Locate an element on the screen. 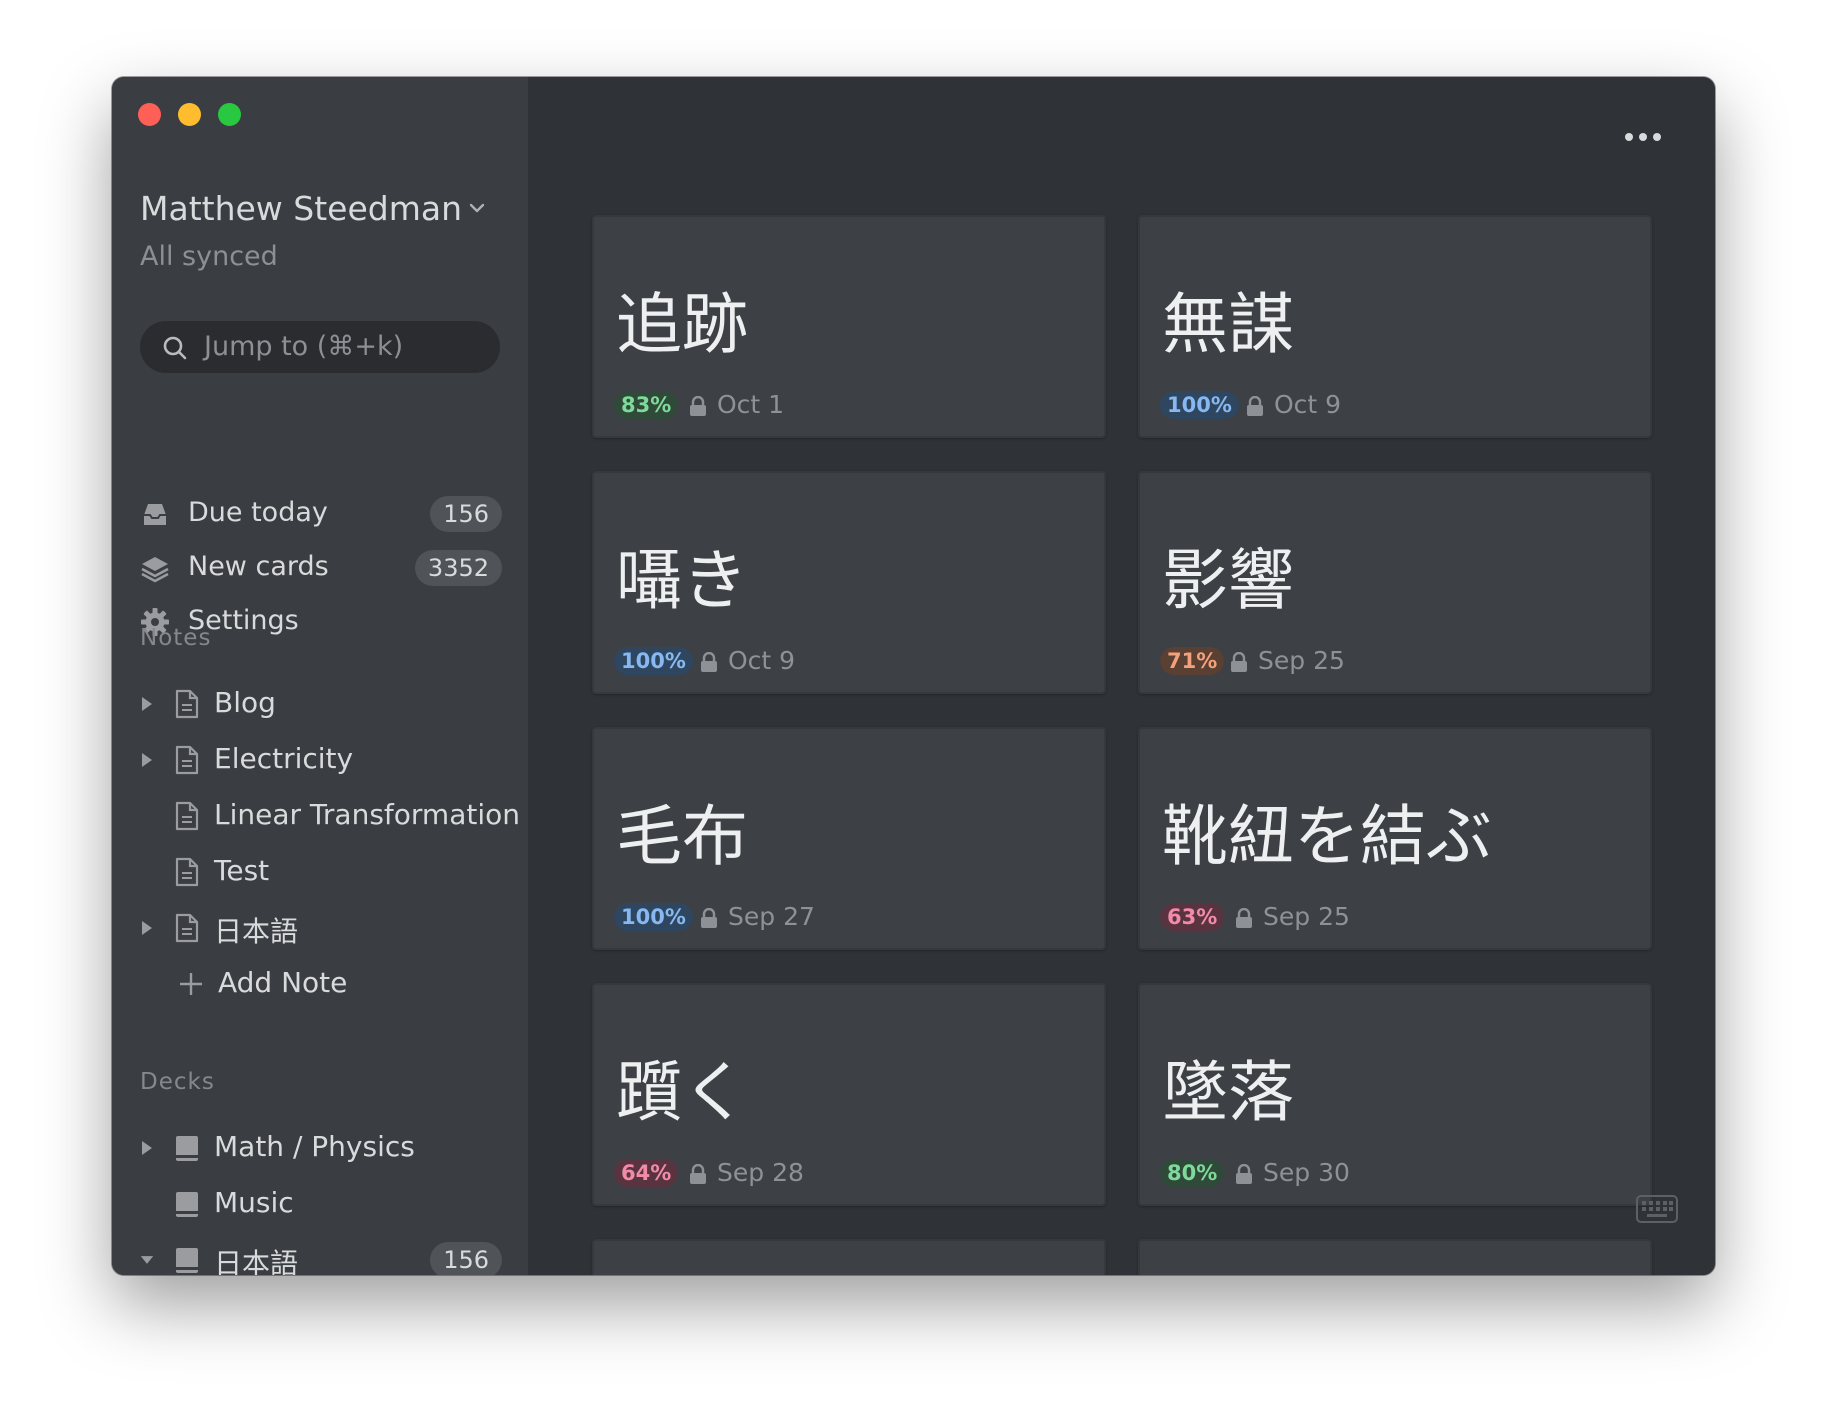 The image size is (1828, 1424). deck-label: 日本語 is located at coordinates (256, 1261).